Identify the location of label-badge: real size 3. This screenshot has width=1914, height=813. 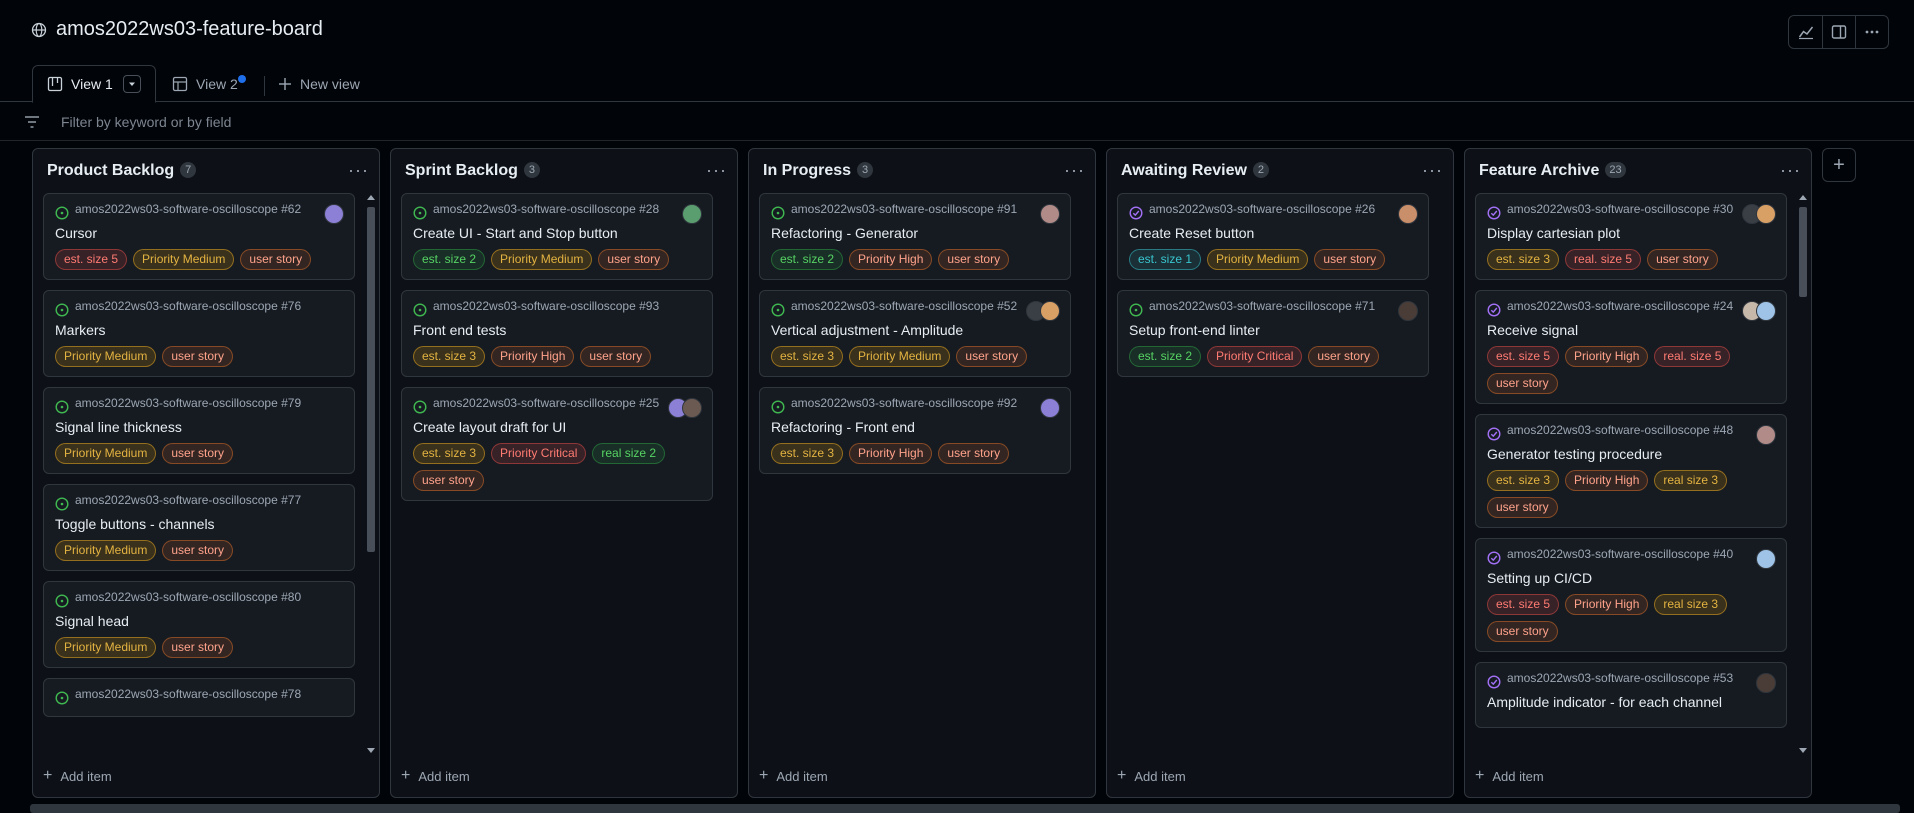
(1691, 604).